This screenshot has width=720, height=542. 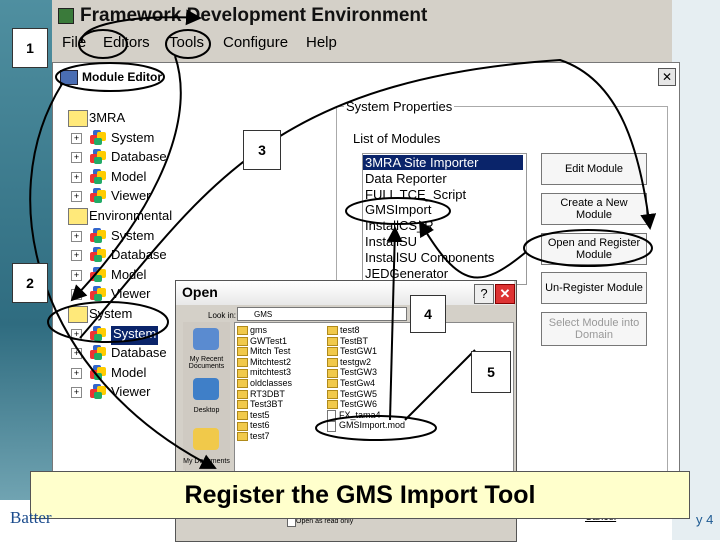 What do you see at coordinates (491, 372) in the screenshot?
I see `step-badge-5: 5` at bounding box center [491, 372].